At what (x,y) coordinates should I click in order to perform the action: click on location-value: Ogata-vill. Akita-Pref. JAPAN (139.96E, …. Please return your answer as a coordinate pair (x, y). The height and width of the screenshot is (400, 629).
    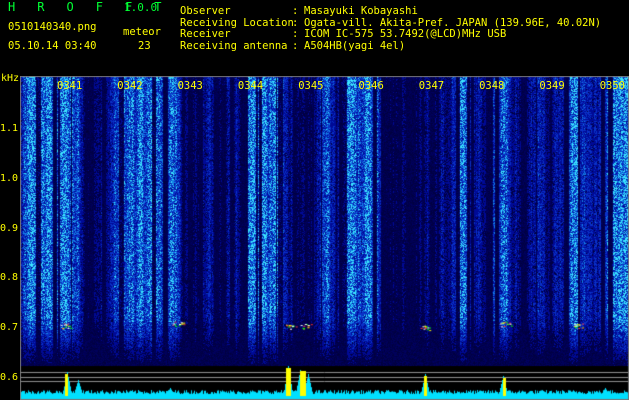
    Looking at the image, I should click on (453, 22).